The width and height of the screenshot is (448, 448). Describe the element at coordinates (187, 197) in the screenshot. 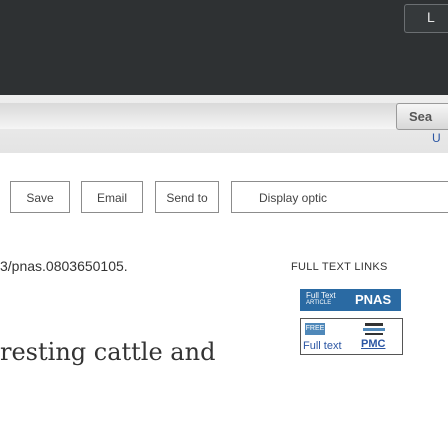

I see `send-to-button: Send to` at that location.